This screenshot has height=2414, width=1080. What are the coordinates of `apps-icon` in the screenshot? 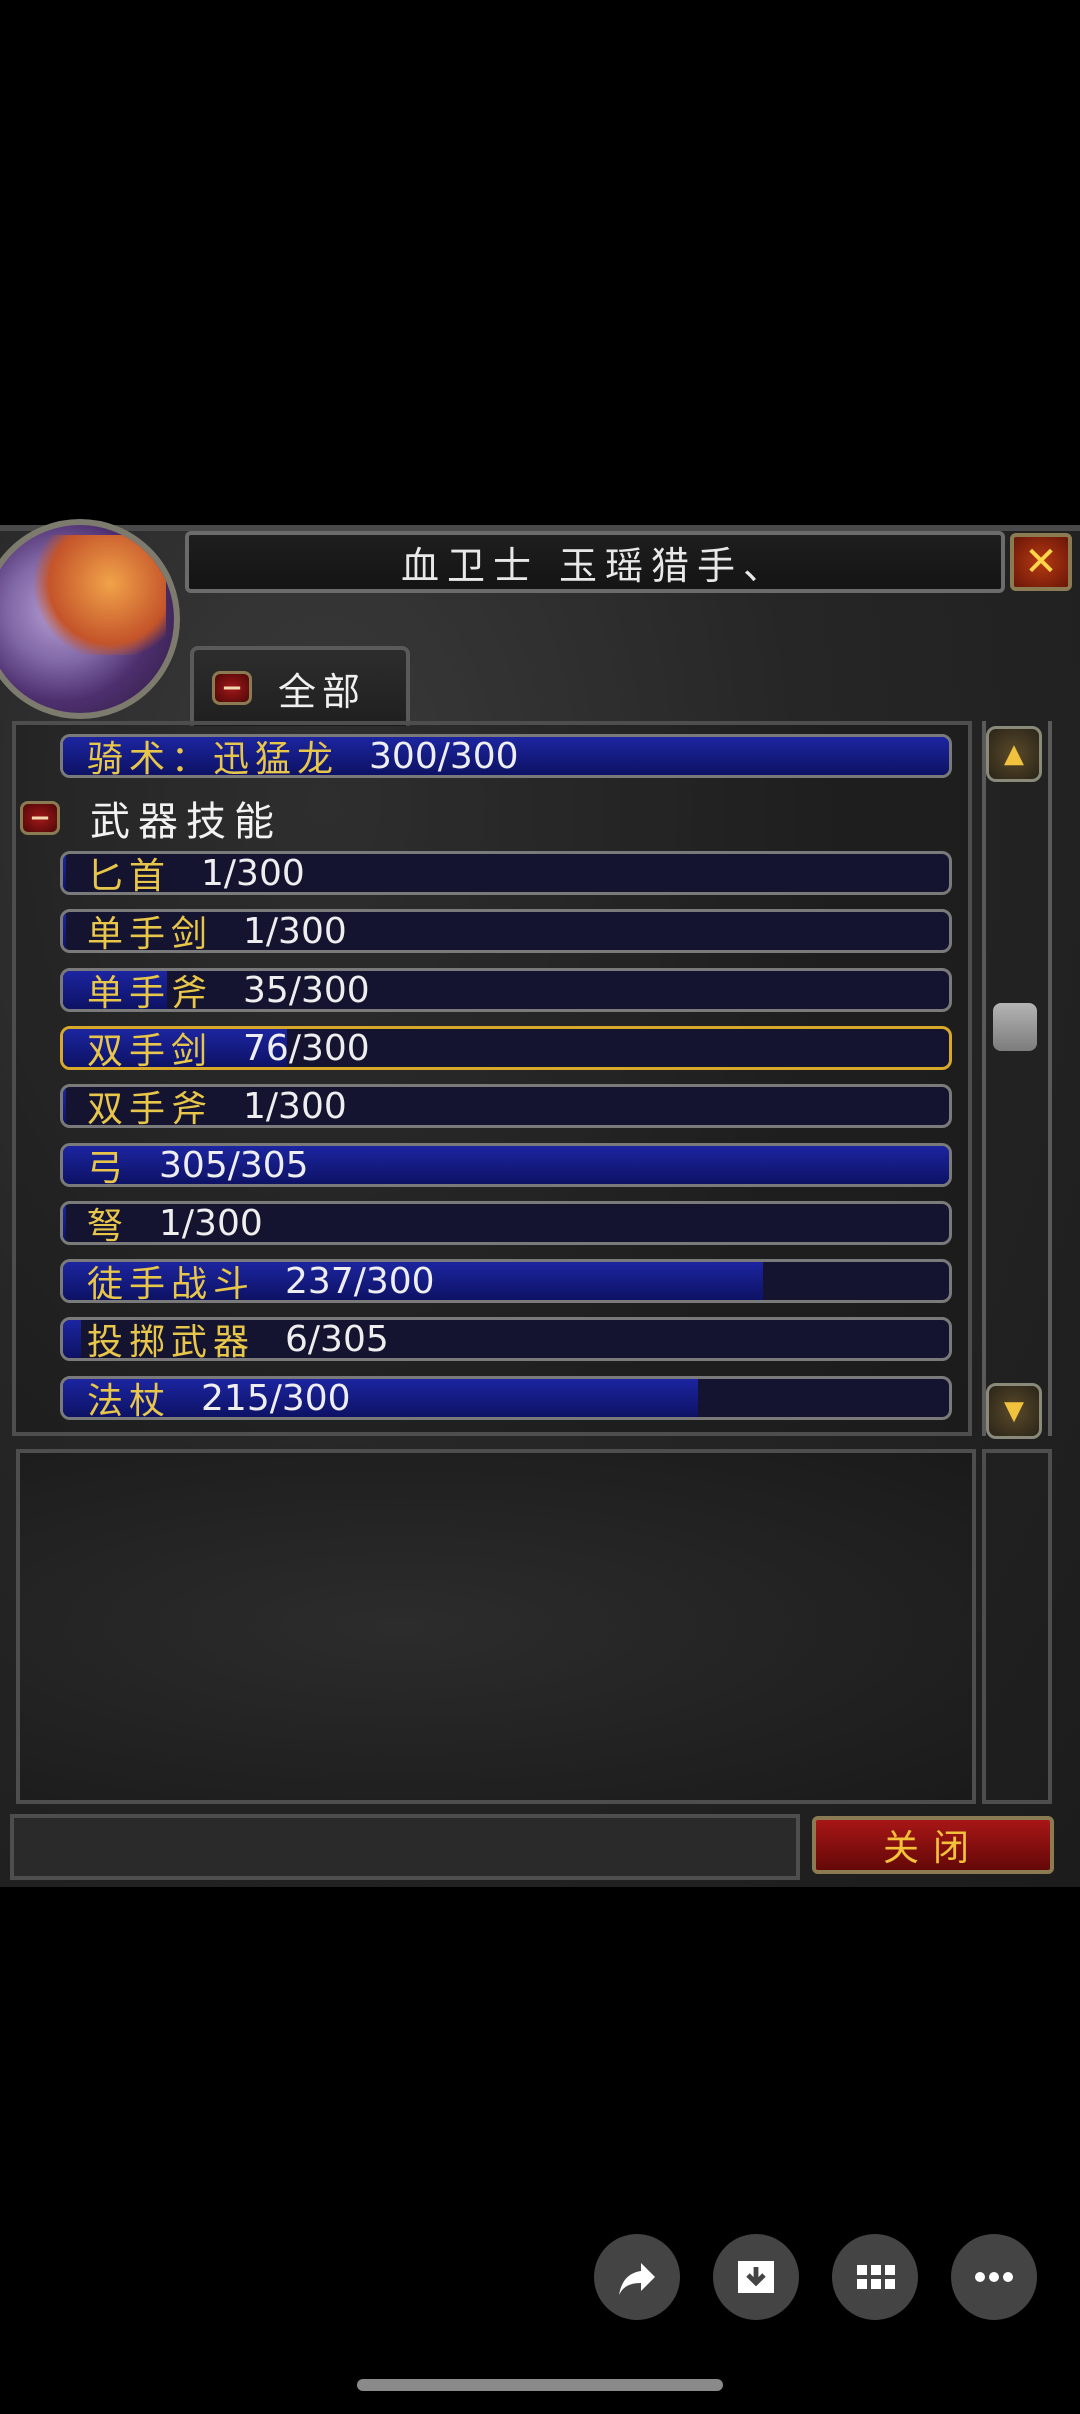 It's located at (876, 2277).